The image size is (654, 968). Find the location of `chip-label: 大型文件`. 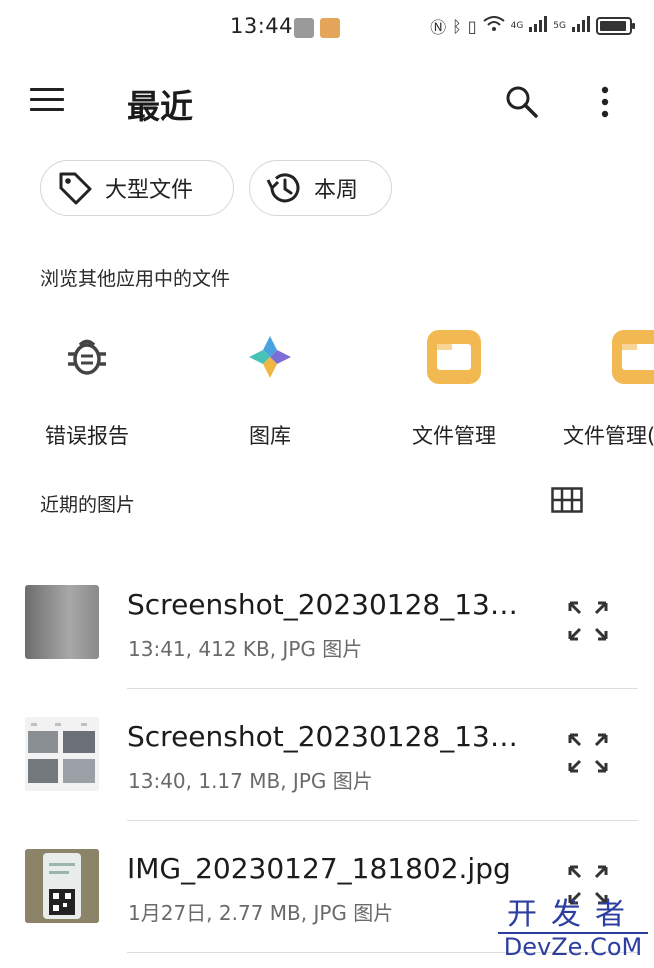

chip-label: 大型文件 is located at coordinates (149, 190).